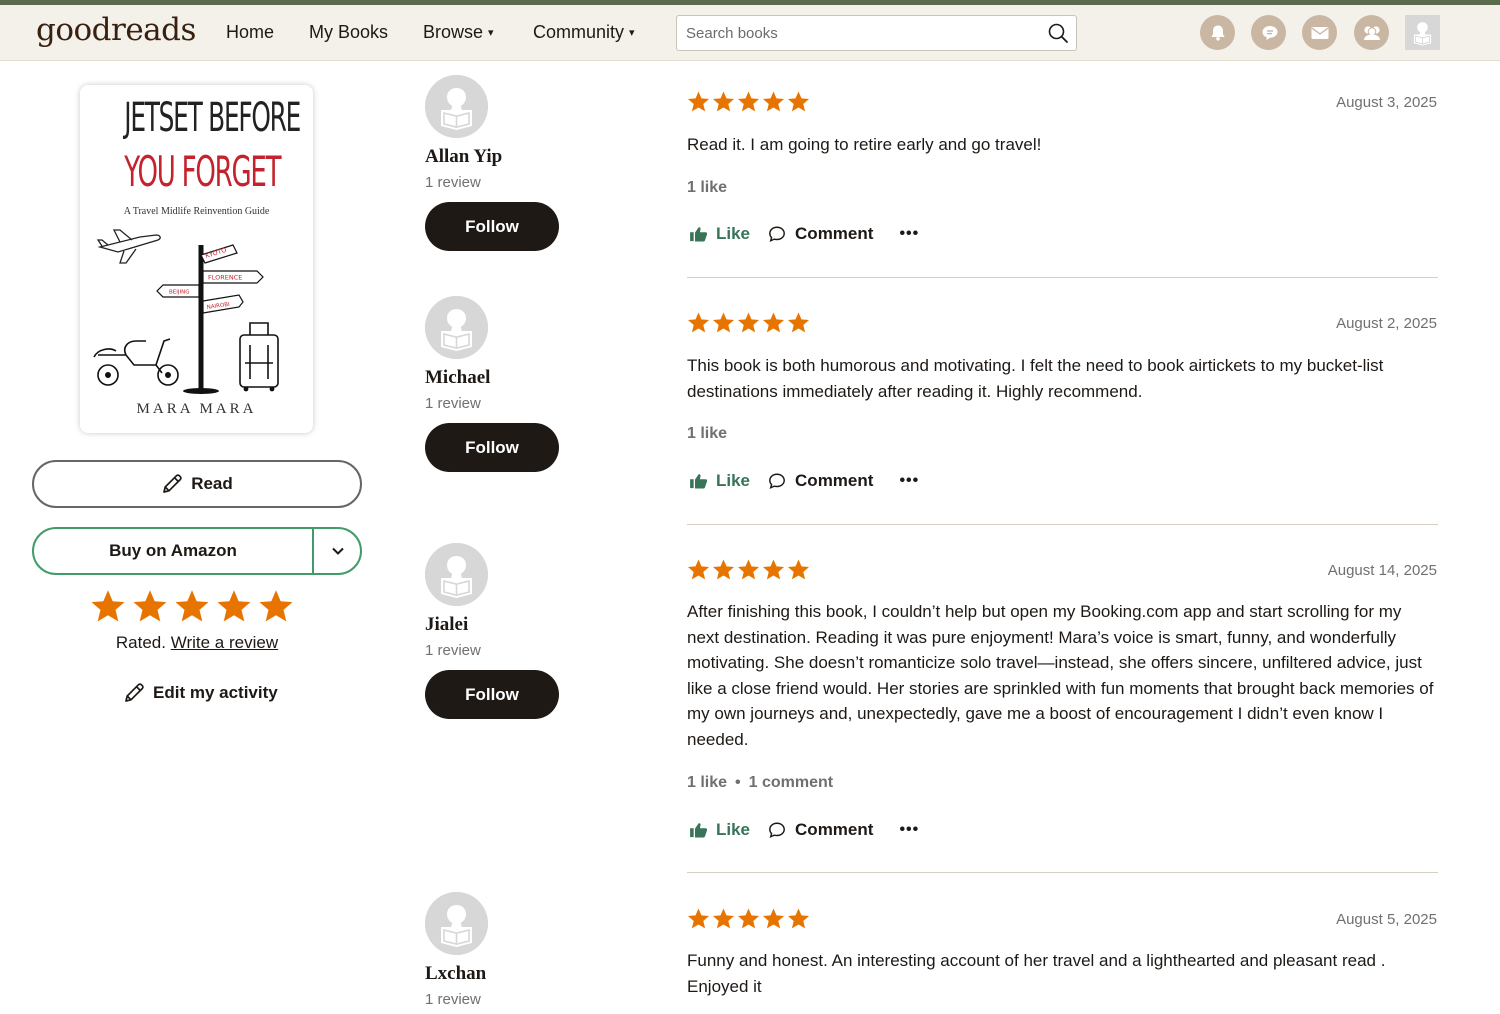 This screenshot has height=1014, width=1500. Describe the element at coordinates (186, 311) in the screenshot. I see `cover-illustration: KYOTO FLORENCE BEIJING NAIROBI` at that location.